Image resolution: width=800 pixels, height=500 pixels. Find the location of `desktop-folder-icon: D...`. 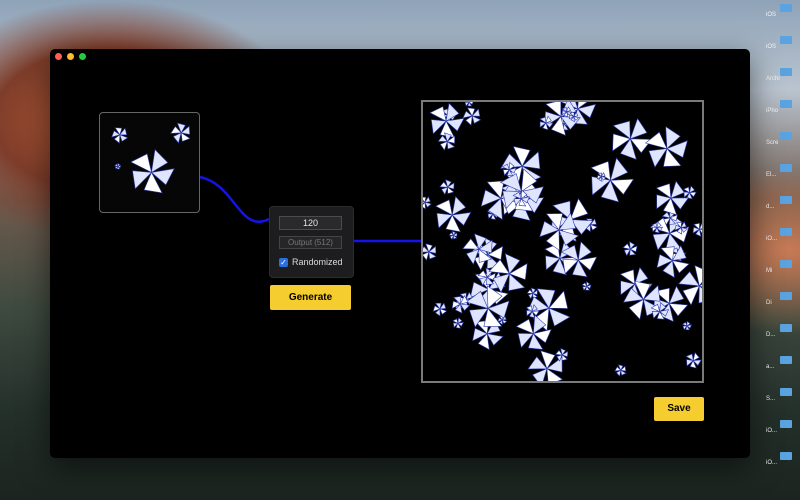

desktop-folder-icon: D... is located at coordinates (783, 331).